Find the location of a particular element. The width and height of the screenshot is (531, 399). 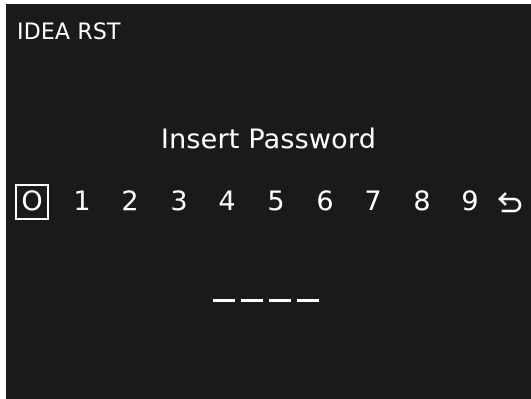

key-4: 4 is located at coordinates (227, 202).